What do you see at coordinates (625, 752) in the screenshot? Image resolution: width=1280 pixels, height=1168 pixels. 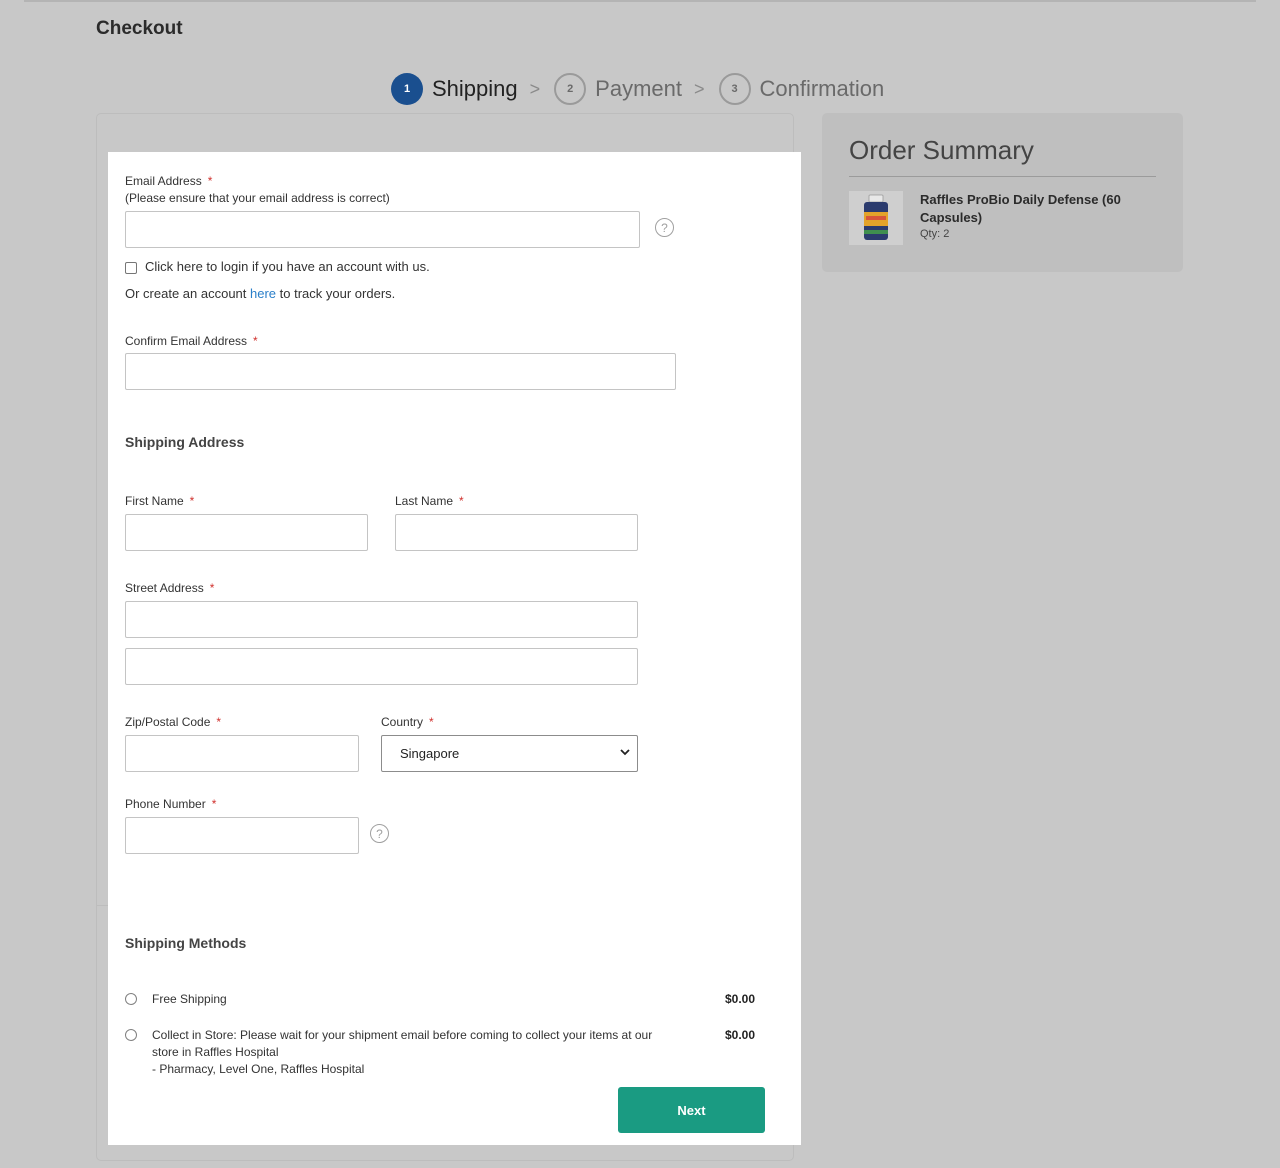 I see `chevron-down-icon` at bounding box center [625, 752].